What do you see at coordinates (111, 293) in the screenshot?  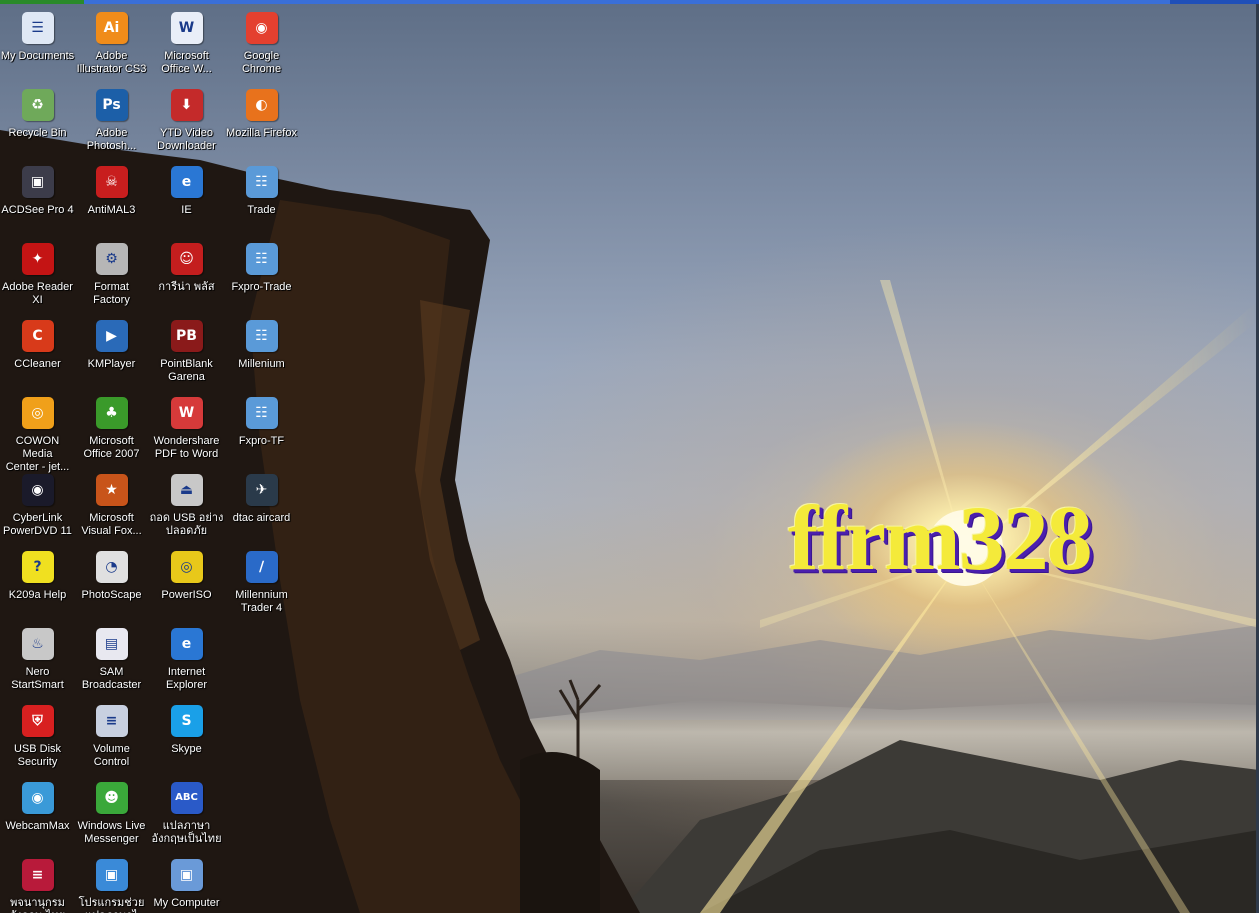 I see `desktop-icon-label: Format Factory` at bounding box center [111, 293].